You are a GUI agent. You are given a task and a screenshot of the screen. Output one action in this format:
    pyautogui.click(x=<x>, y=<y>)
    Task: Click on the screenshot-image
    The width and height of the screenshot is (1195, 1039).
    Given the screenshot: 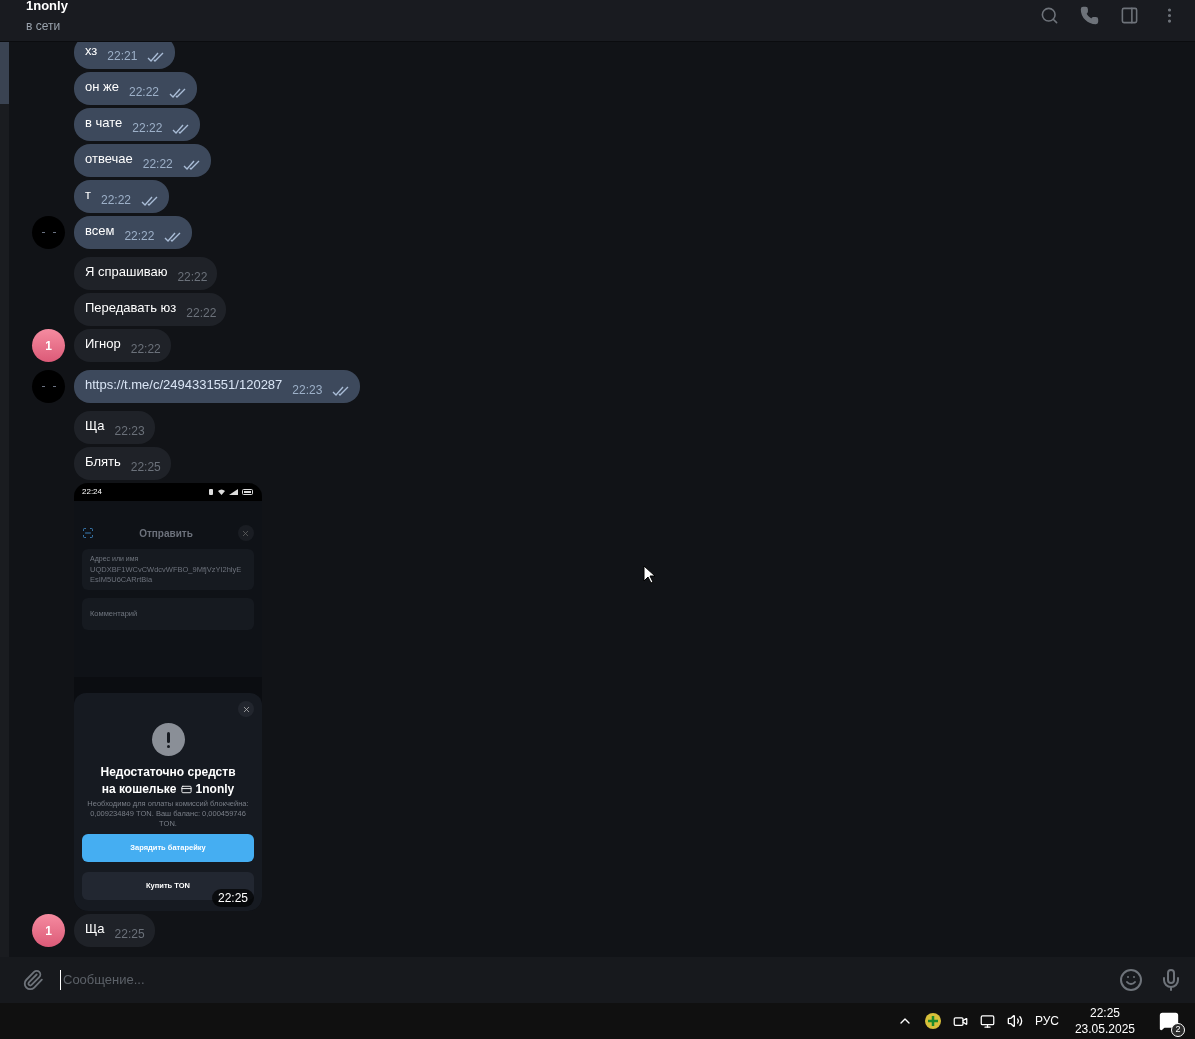 What is the action you would take?
    pyautogui.click(x=168, y=697)
    